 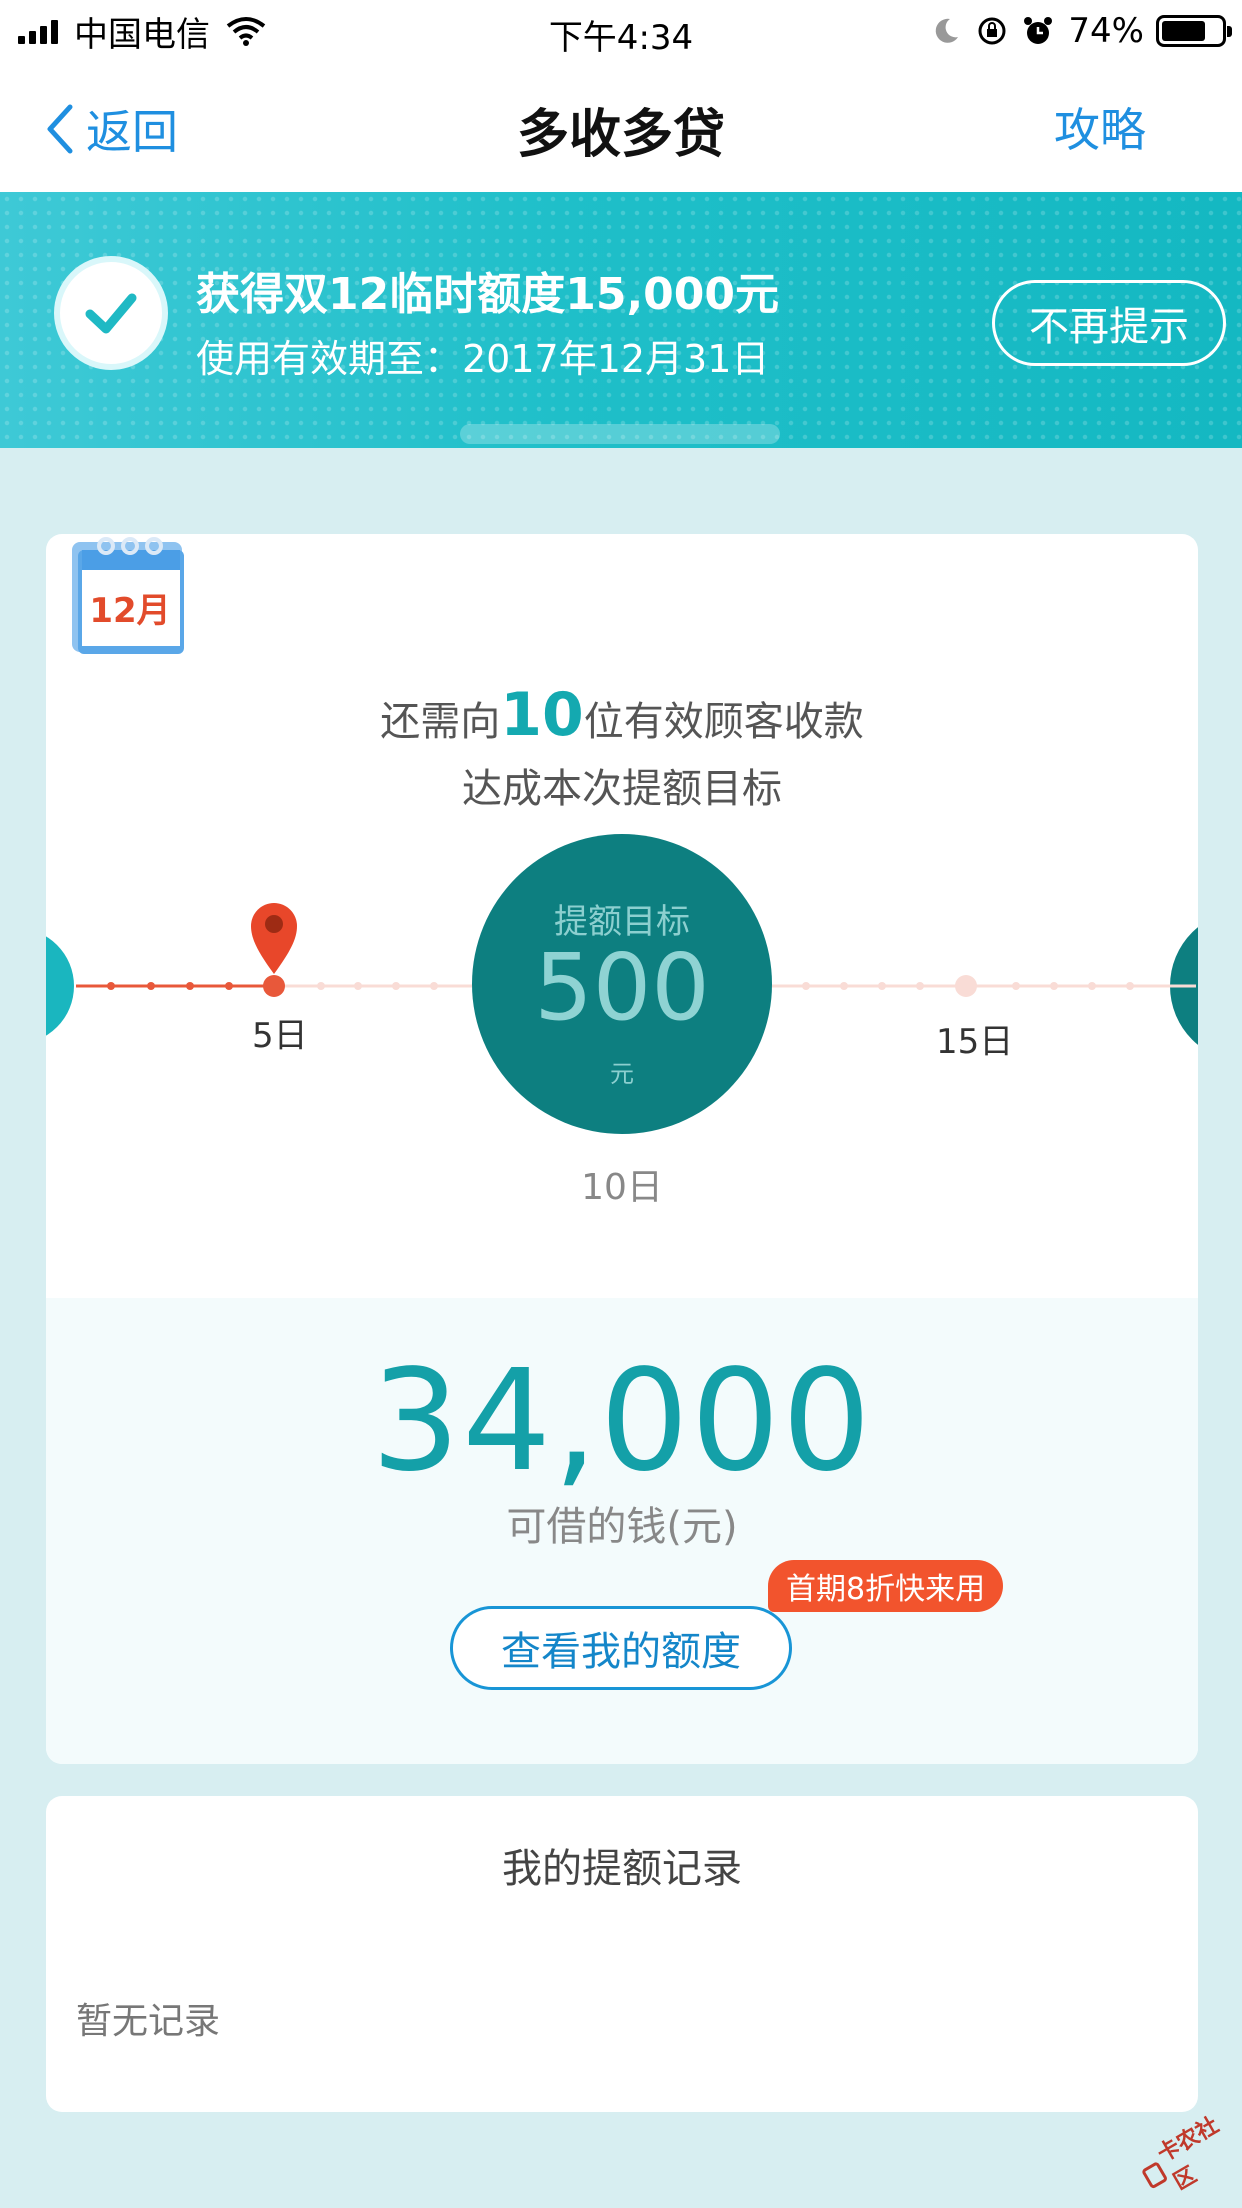 I want to click on goal-circle: 提额目标 500 元, so click(x=622, y=984).